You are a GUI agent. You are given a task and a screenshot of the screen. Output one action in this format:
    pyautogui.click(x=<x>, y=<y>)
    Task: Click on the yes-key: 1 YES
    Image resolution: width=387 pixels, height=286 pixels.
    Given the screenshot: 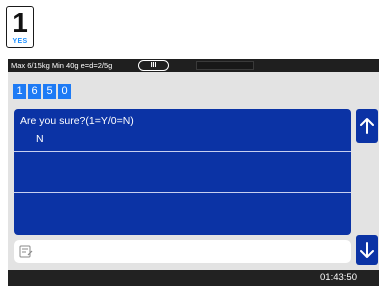 What is the action you would take?
    pyautogui.click(x=20, y=27)
    